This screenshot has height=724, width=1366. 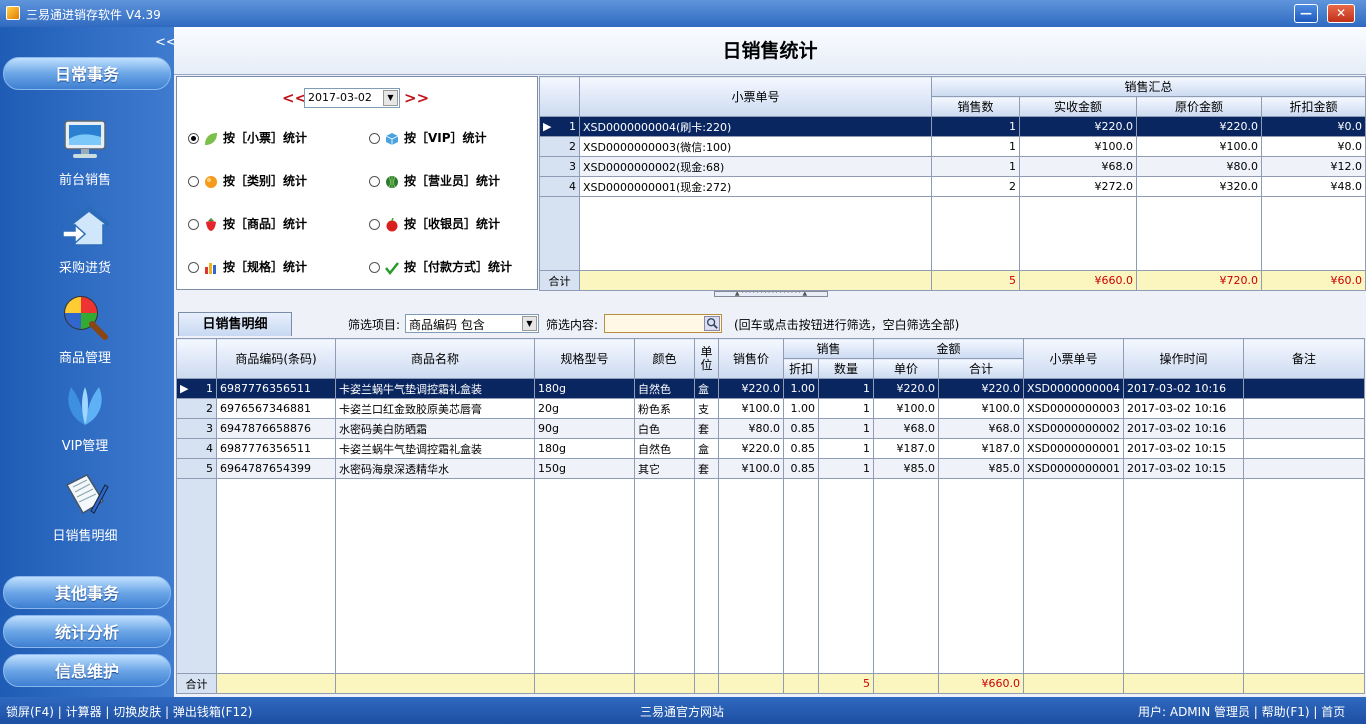 What do you see at coordinates (265, 138) in the screenshot?
I see `option-label: 按［小票］统计` at bounding box center [265, 138].